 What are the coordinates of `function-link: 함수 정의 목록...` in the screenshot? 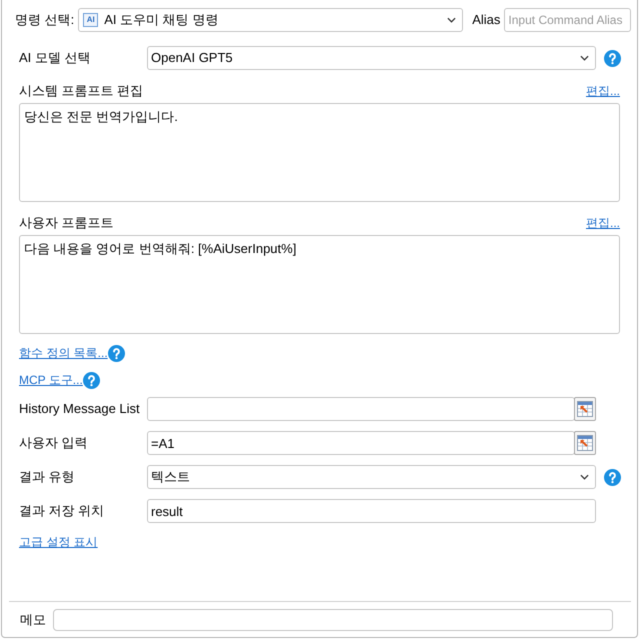 It's located at (63, 353).